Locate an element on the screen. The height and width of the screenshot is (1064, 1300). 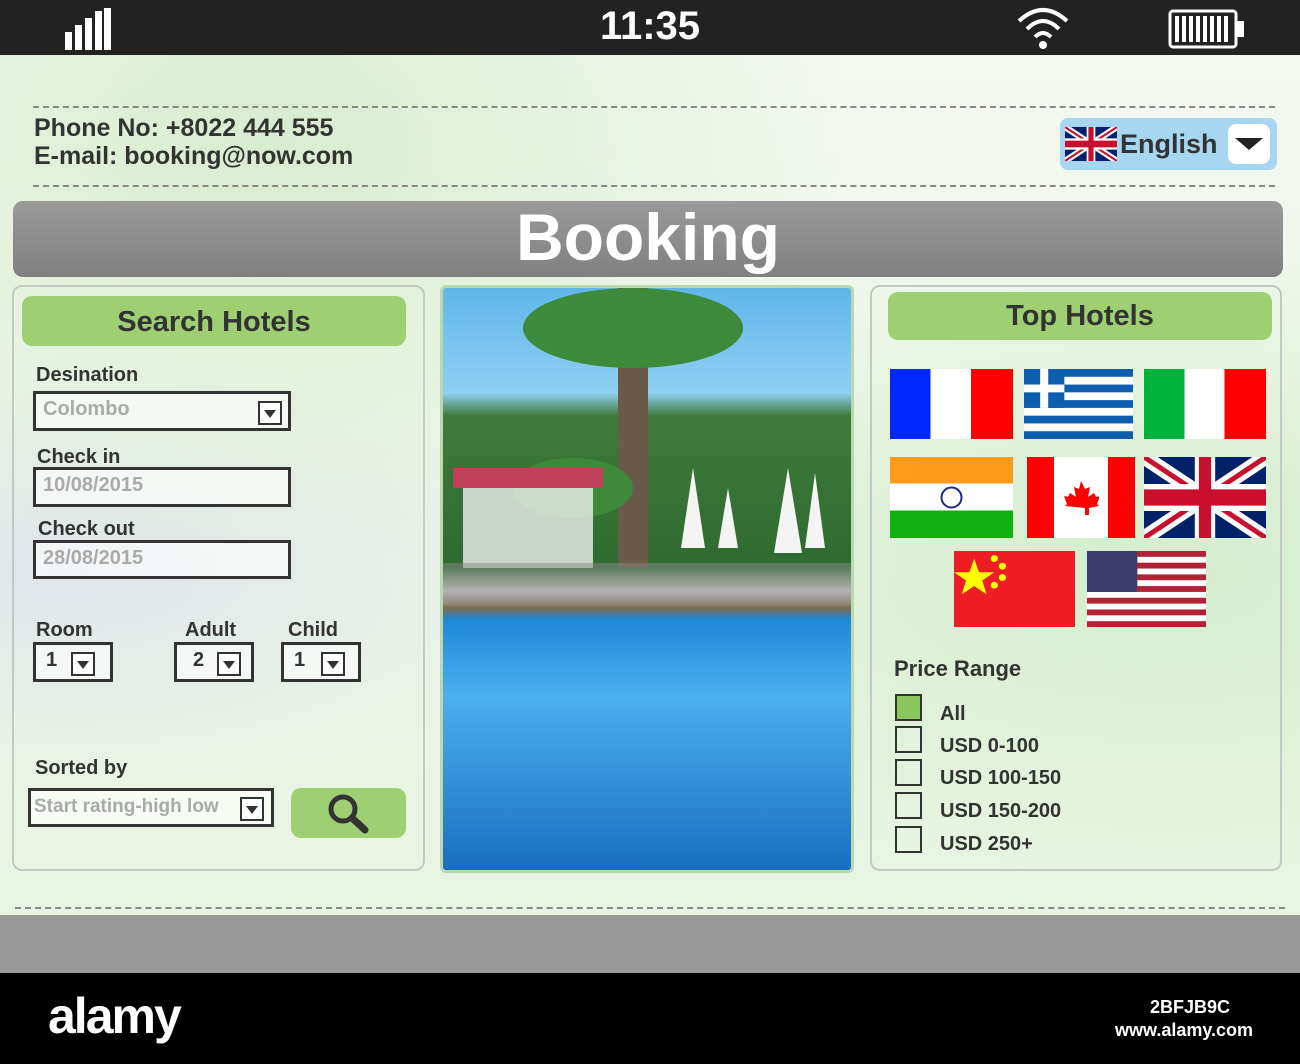
checkin-label: Check in is located at coordinates (79, 457).